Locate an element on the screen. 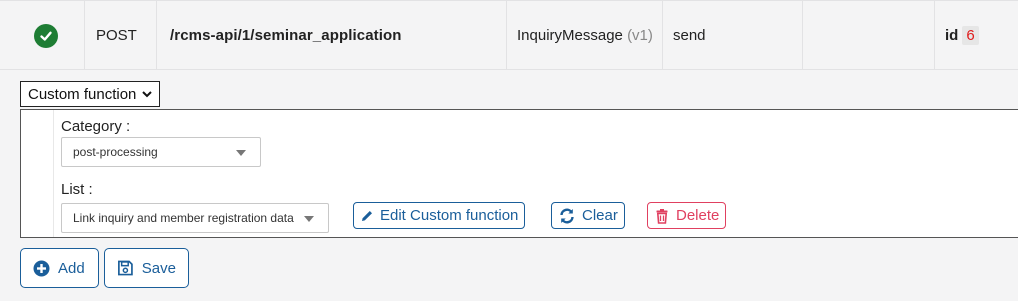 This screenshot has width=1018, height=301. status-cell is located at coordinates (47, 35).